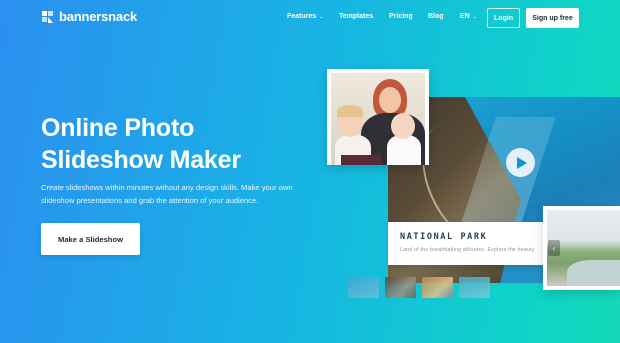  What do you see at coordinates (118, 128) in the screenshot?
I see `page-title-line1: Online Photo` at bounding box center [118, 128].